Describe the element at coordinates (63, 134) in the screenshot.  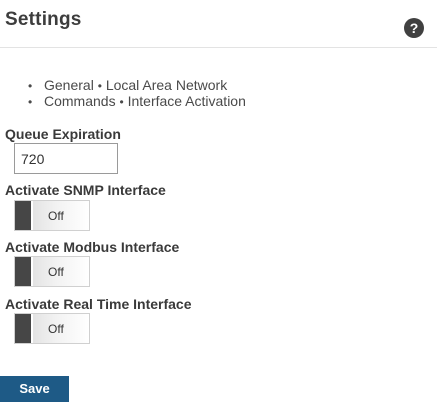
I see `queue-expiration-label: Queue Expiration` at that location.